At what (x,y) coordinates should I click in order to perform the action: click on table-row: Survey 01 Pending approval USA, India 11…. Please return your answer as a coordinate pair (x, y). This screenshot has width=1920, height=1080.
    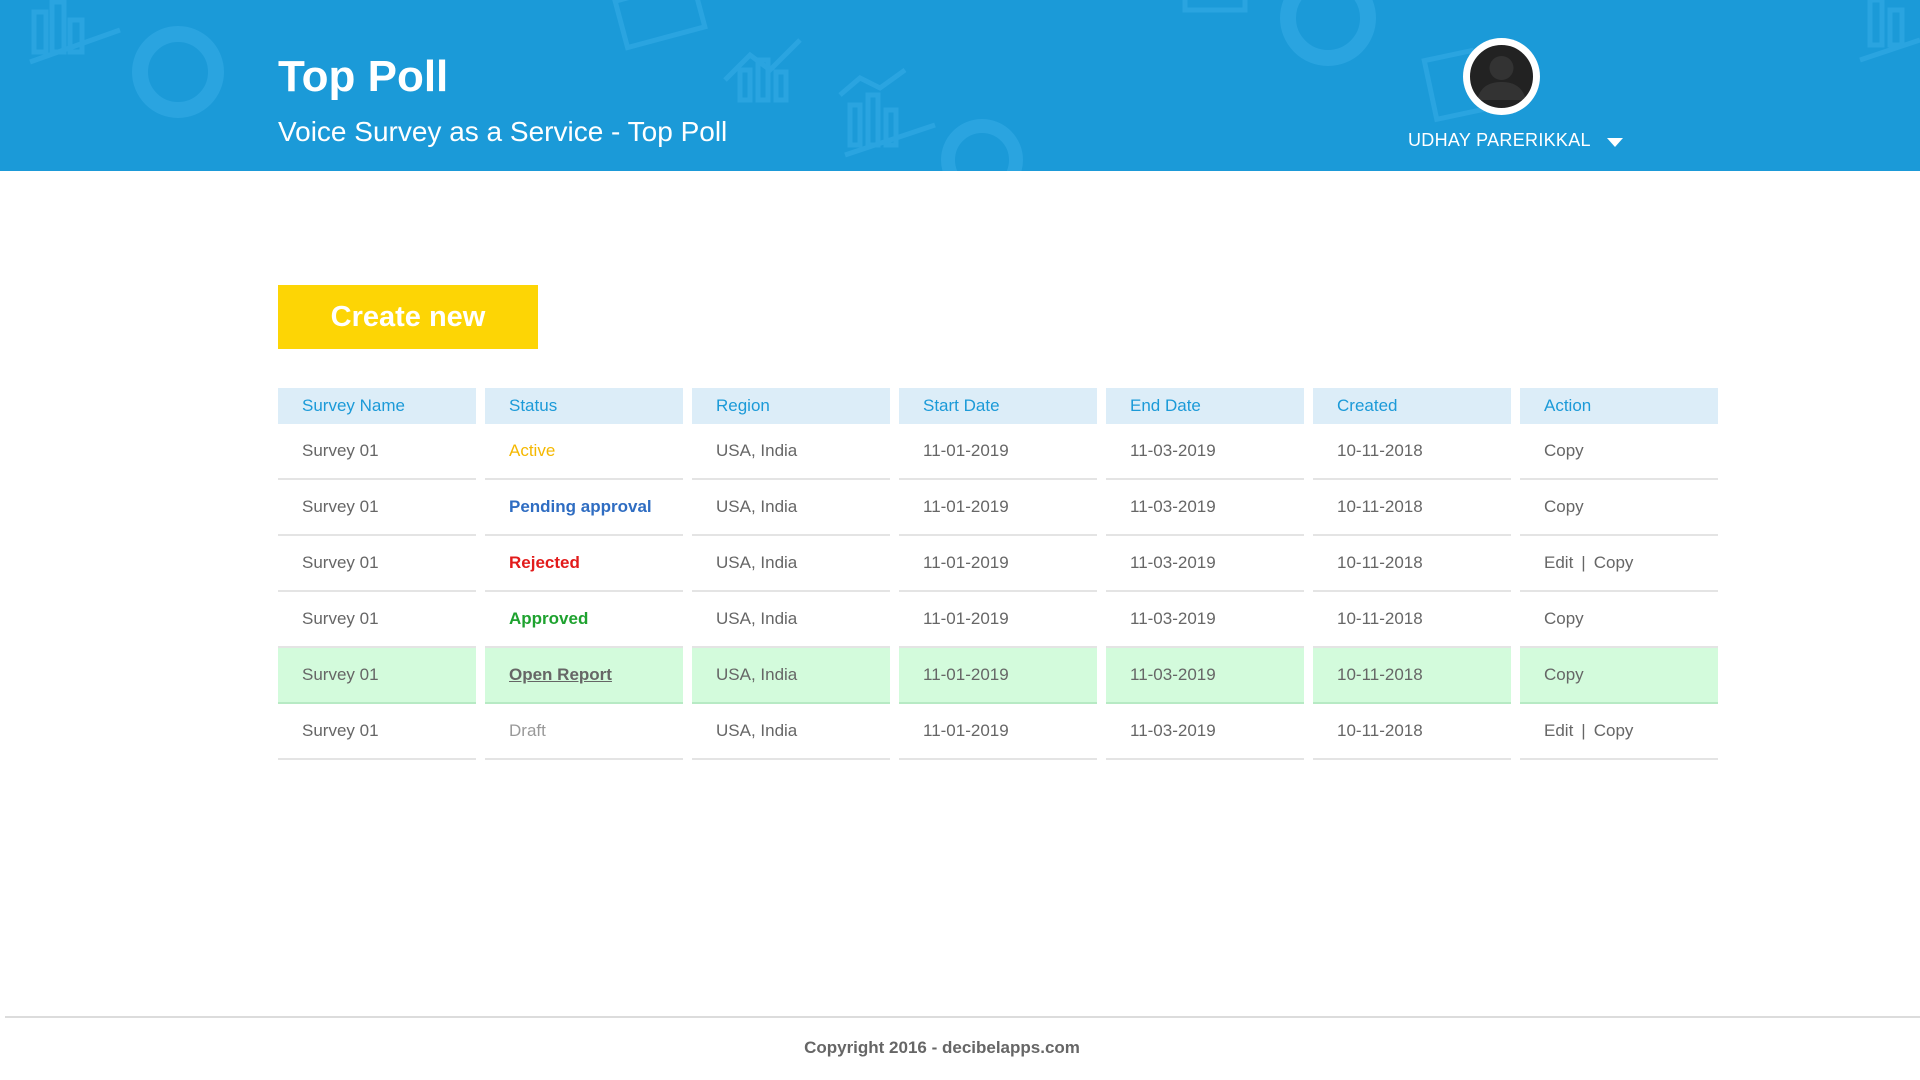
    Looking at the image, I should click on (998, 508).